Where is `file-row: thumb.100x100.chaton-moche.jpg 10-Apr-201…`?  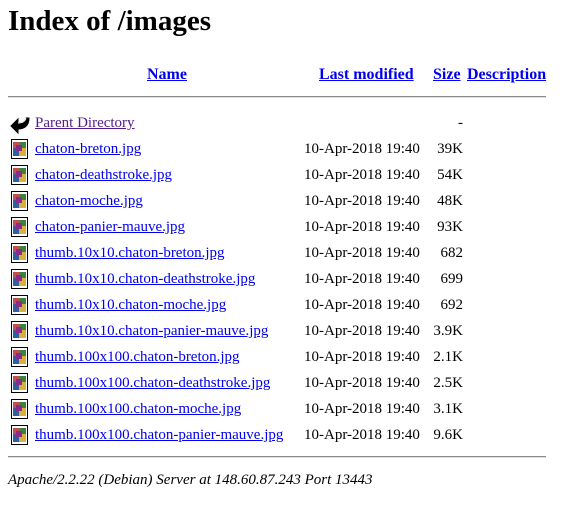 file-row: thumb.100x100.chaton-moche.jpg 10-Apr-201… is located at coordinates (282, 411).